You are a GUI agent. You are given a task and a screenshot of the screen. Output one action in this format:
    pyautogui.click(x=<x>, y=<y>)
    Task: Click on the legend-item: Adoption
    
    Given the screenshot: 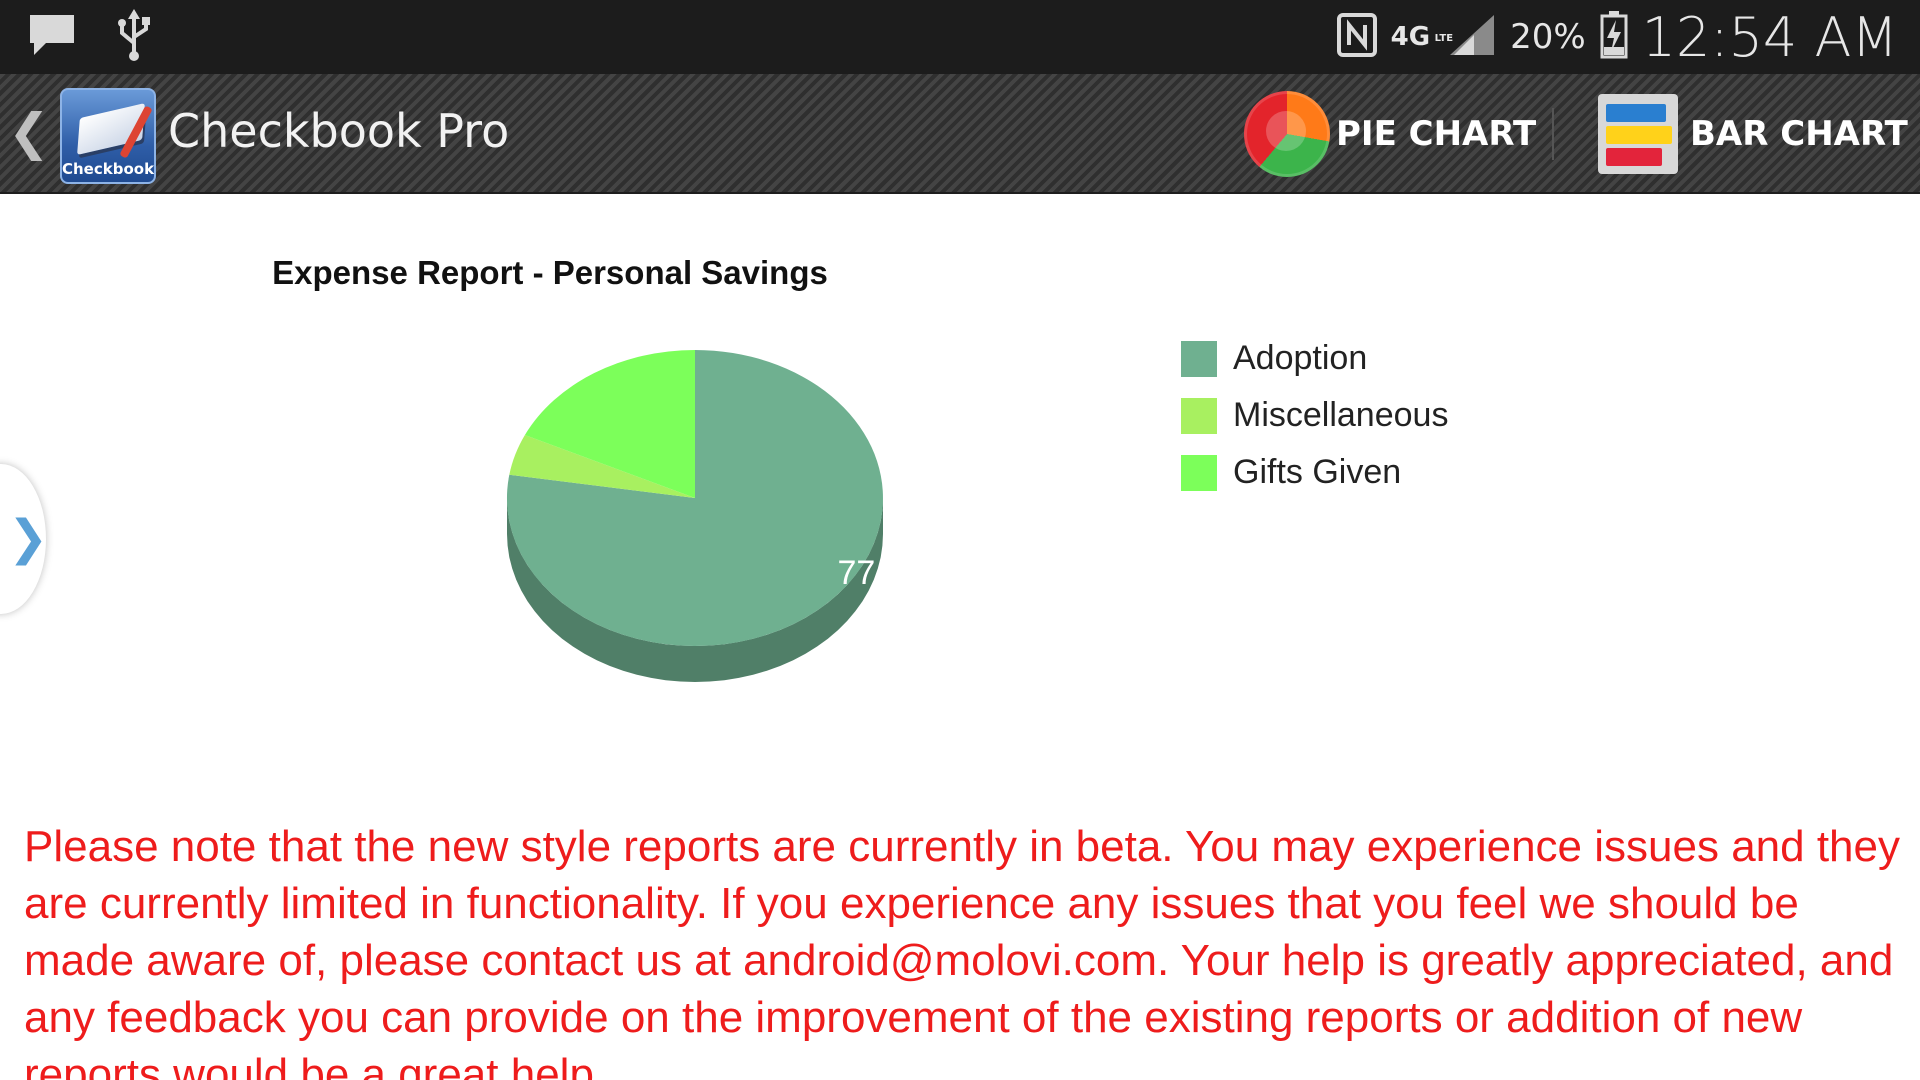 What is the action you would take?
    pyautogui.click(x=1314, y=358)
    